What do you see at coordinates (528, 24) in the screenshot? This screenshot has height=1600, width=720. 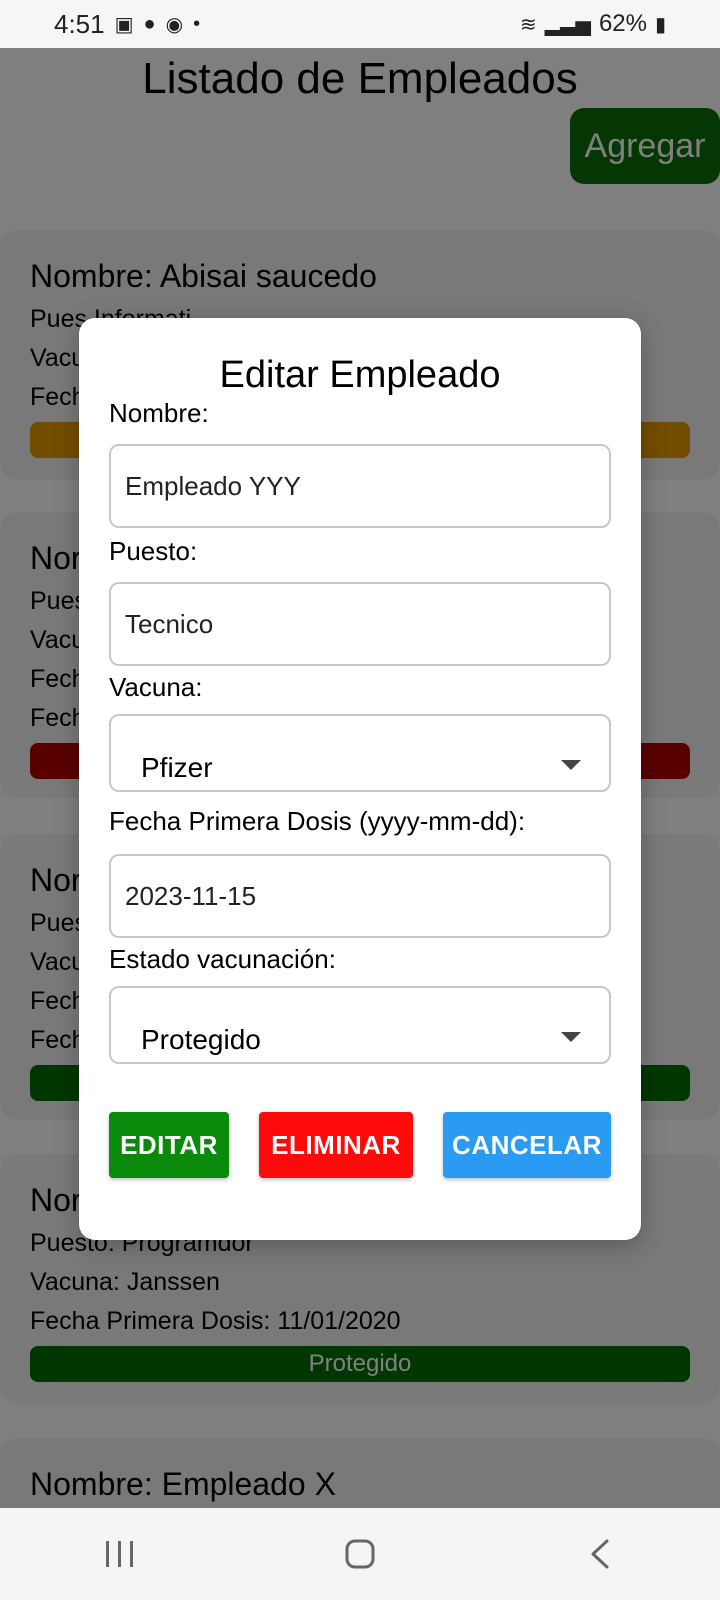 I see `wifi-icon: ≋` at bounding box center [528, 24].